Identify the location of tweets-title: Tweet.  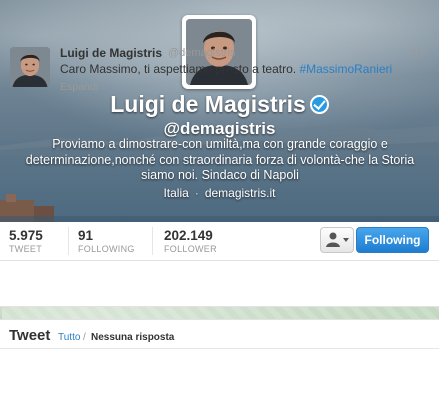
(30, 335).